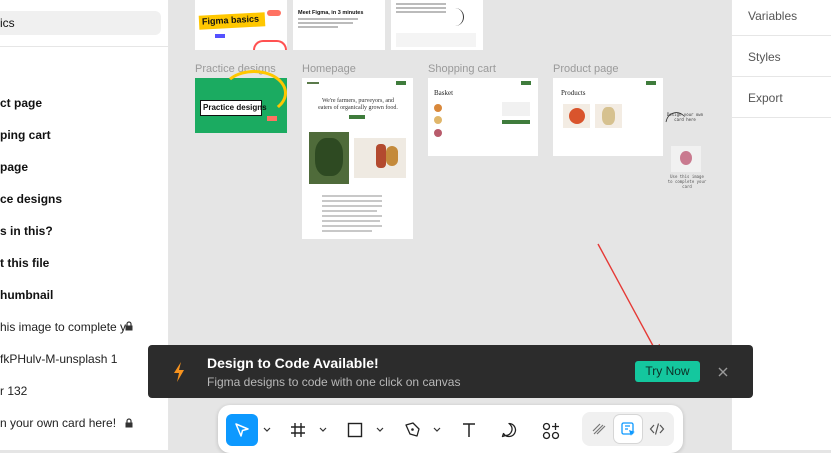 This screenshot has height=453, width=831. I want to click on frame-icon, so click(298, 430).